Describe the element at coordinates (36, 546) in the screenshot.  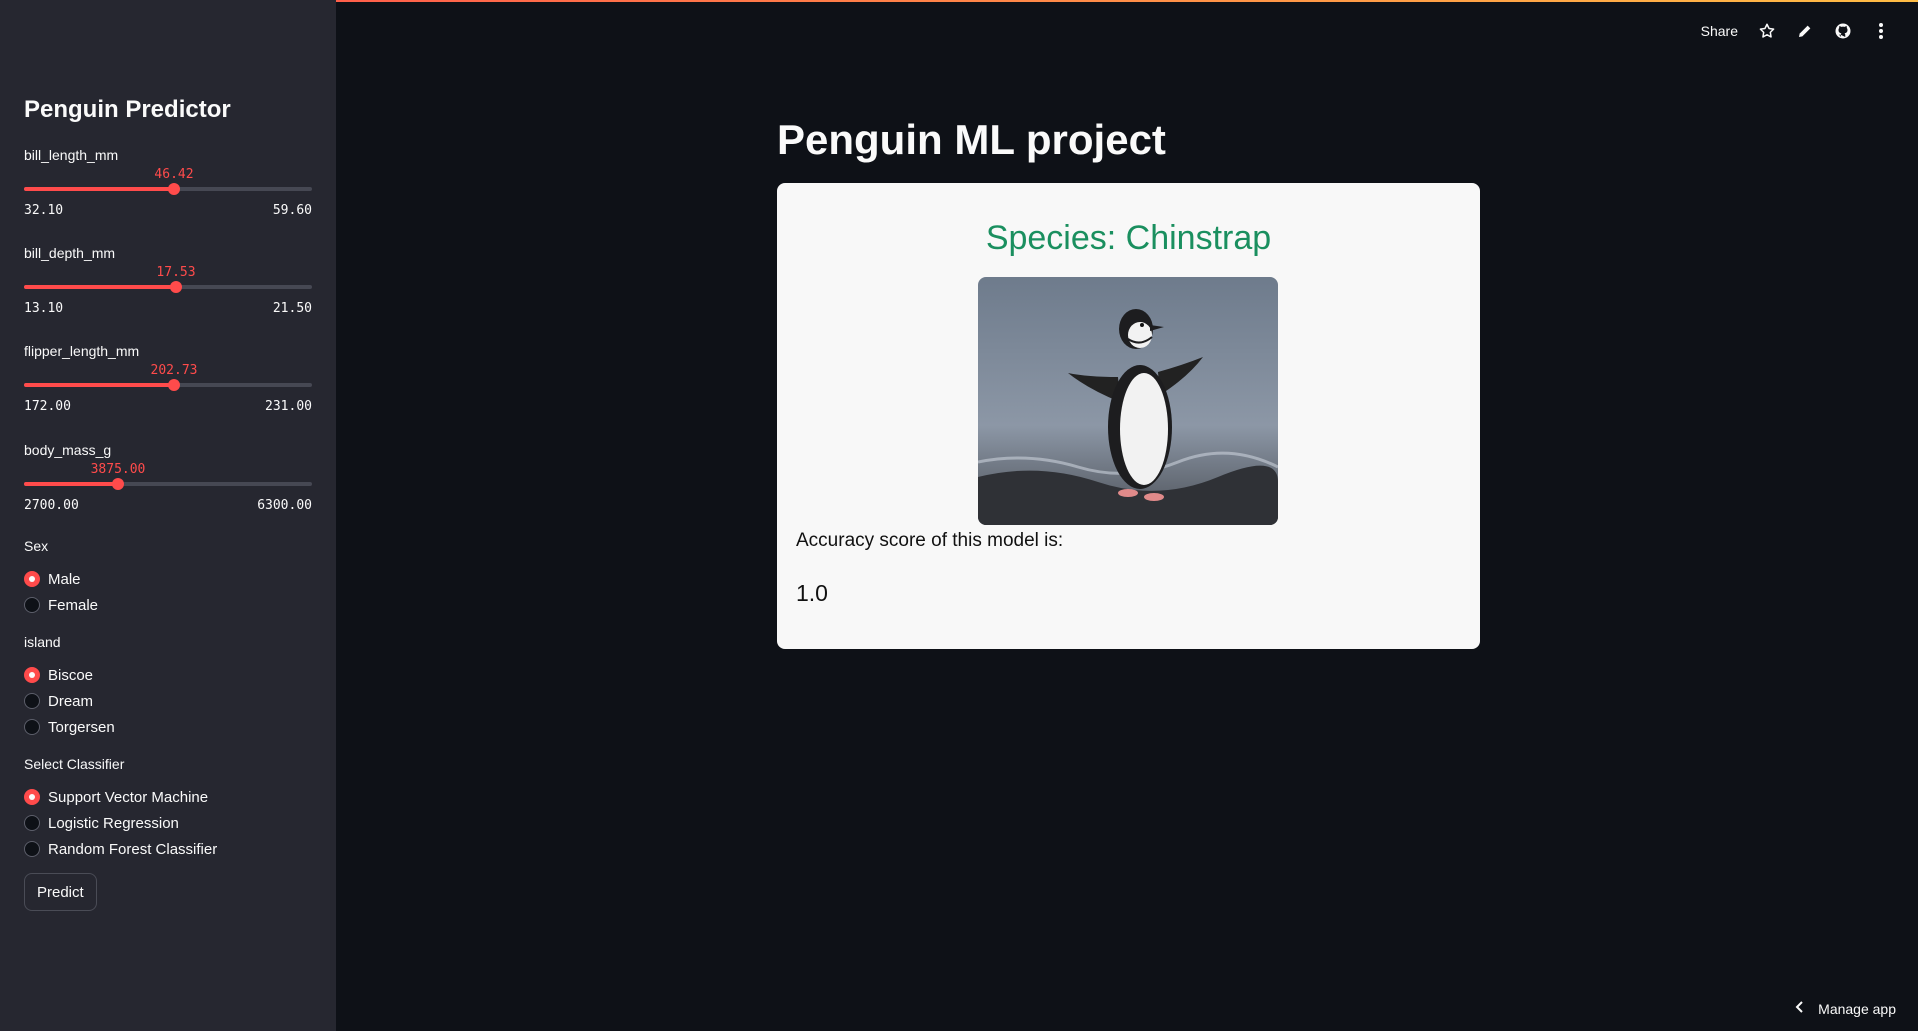
I see `radio-group-label: Sex` at that location.